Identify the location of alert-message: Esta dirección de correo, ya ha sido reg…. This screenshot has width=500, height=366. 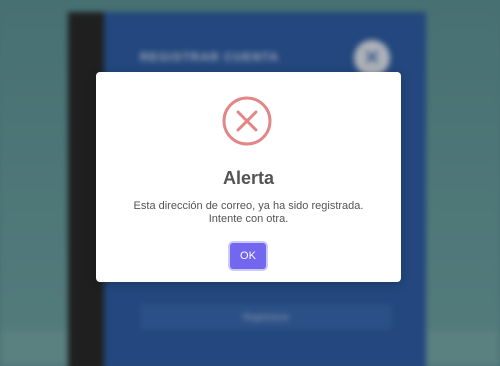
(248, 213).